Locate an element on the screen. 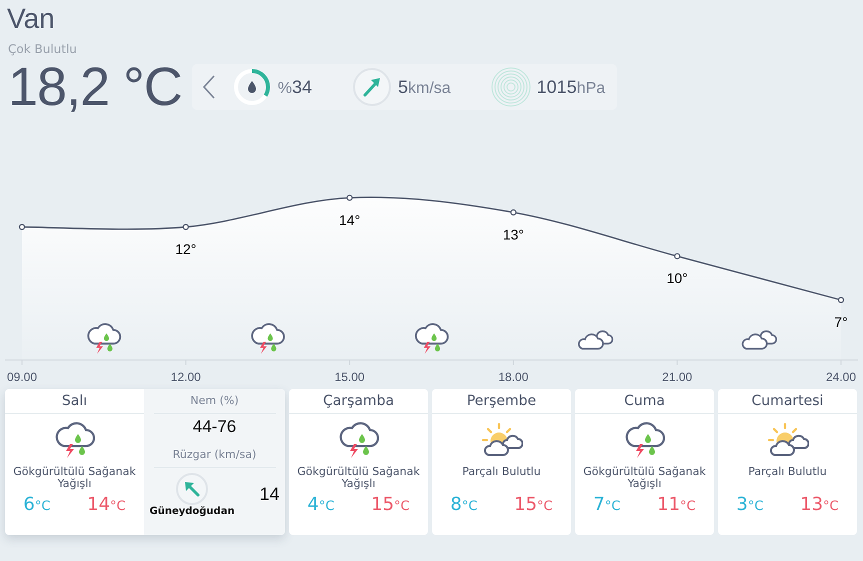 This screenshot has height=561, width=863. temperature-label: 10° is located at coordinates (677, 278).